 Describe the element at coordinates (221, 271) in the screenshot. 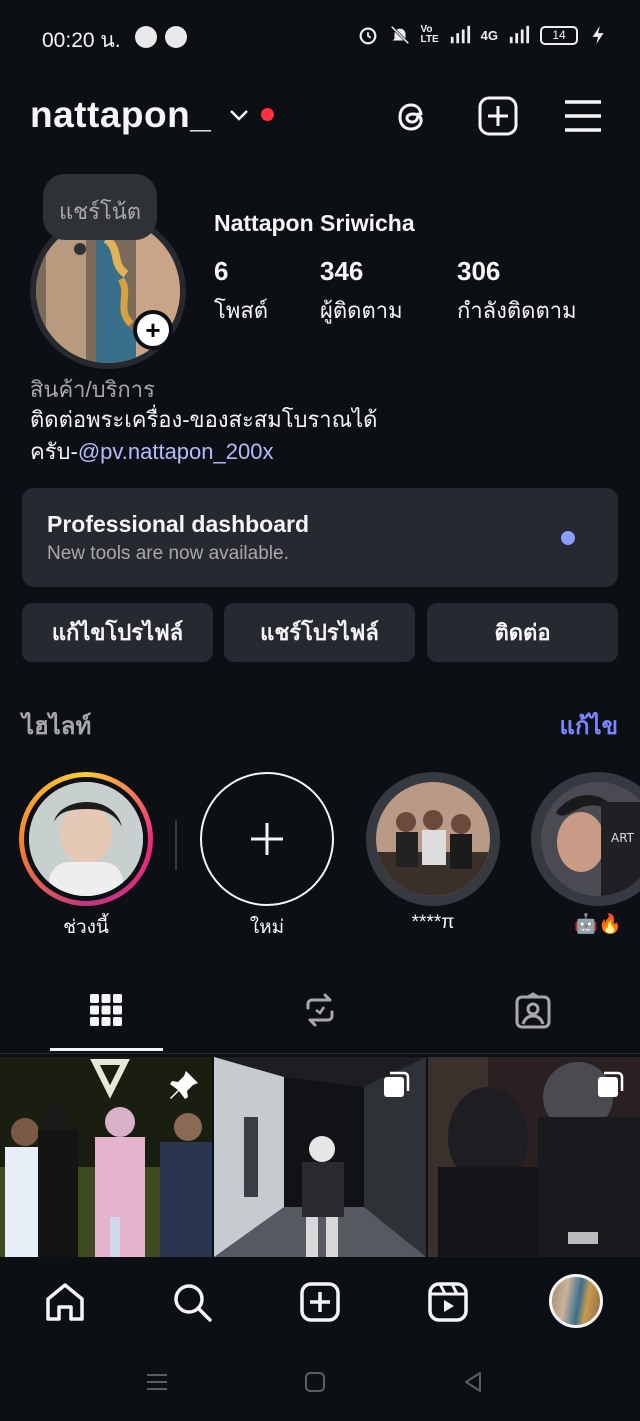

I see `stat-posts-count: 6` at that location.